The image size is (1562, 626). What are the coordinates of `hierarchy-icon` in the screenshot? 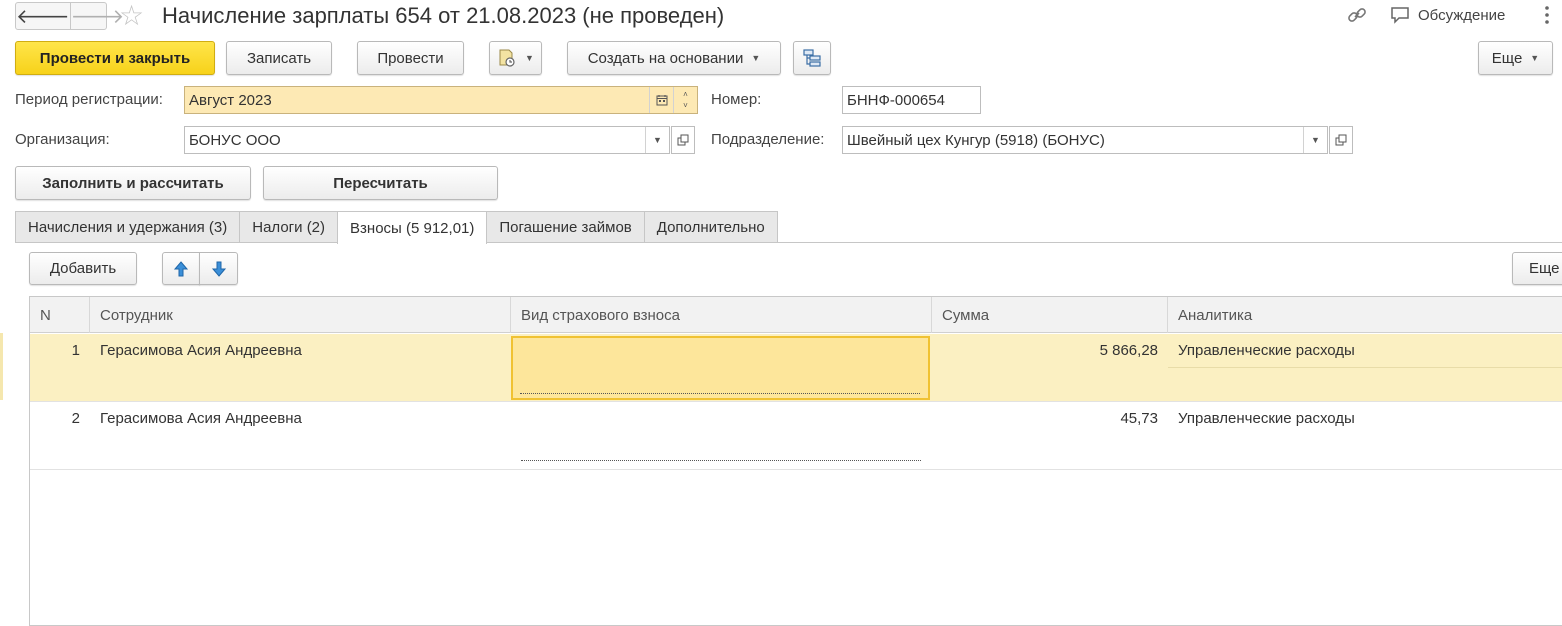 It's located at (812, 58).